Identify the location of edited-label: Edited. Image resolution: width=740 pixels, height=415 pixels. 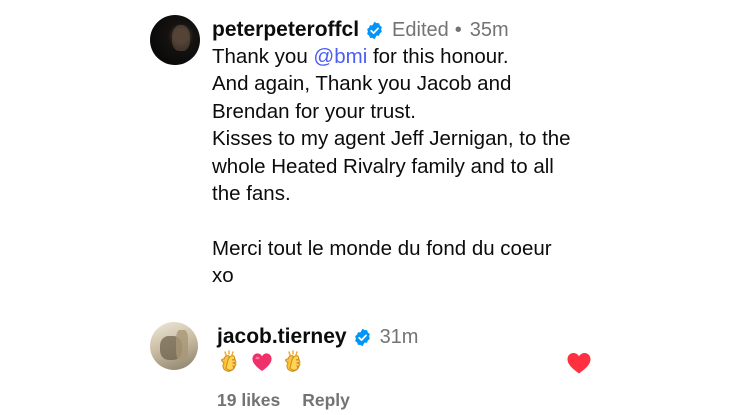
(420, 29).